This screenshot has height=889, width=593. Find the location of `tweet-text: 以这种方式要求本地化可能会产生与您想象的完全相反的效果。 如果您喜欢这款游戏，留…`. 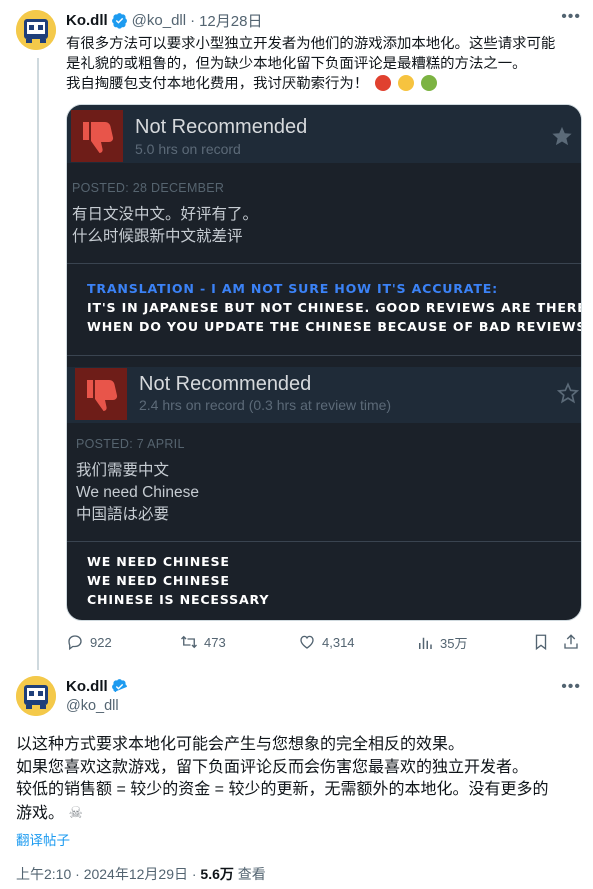

tweet-text: 以这种方式要求本地化可能会产生与您想象的完全相反的效果。 如果您喜欢这款游戏，留… is located at coordinates (301, 779).